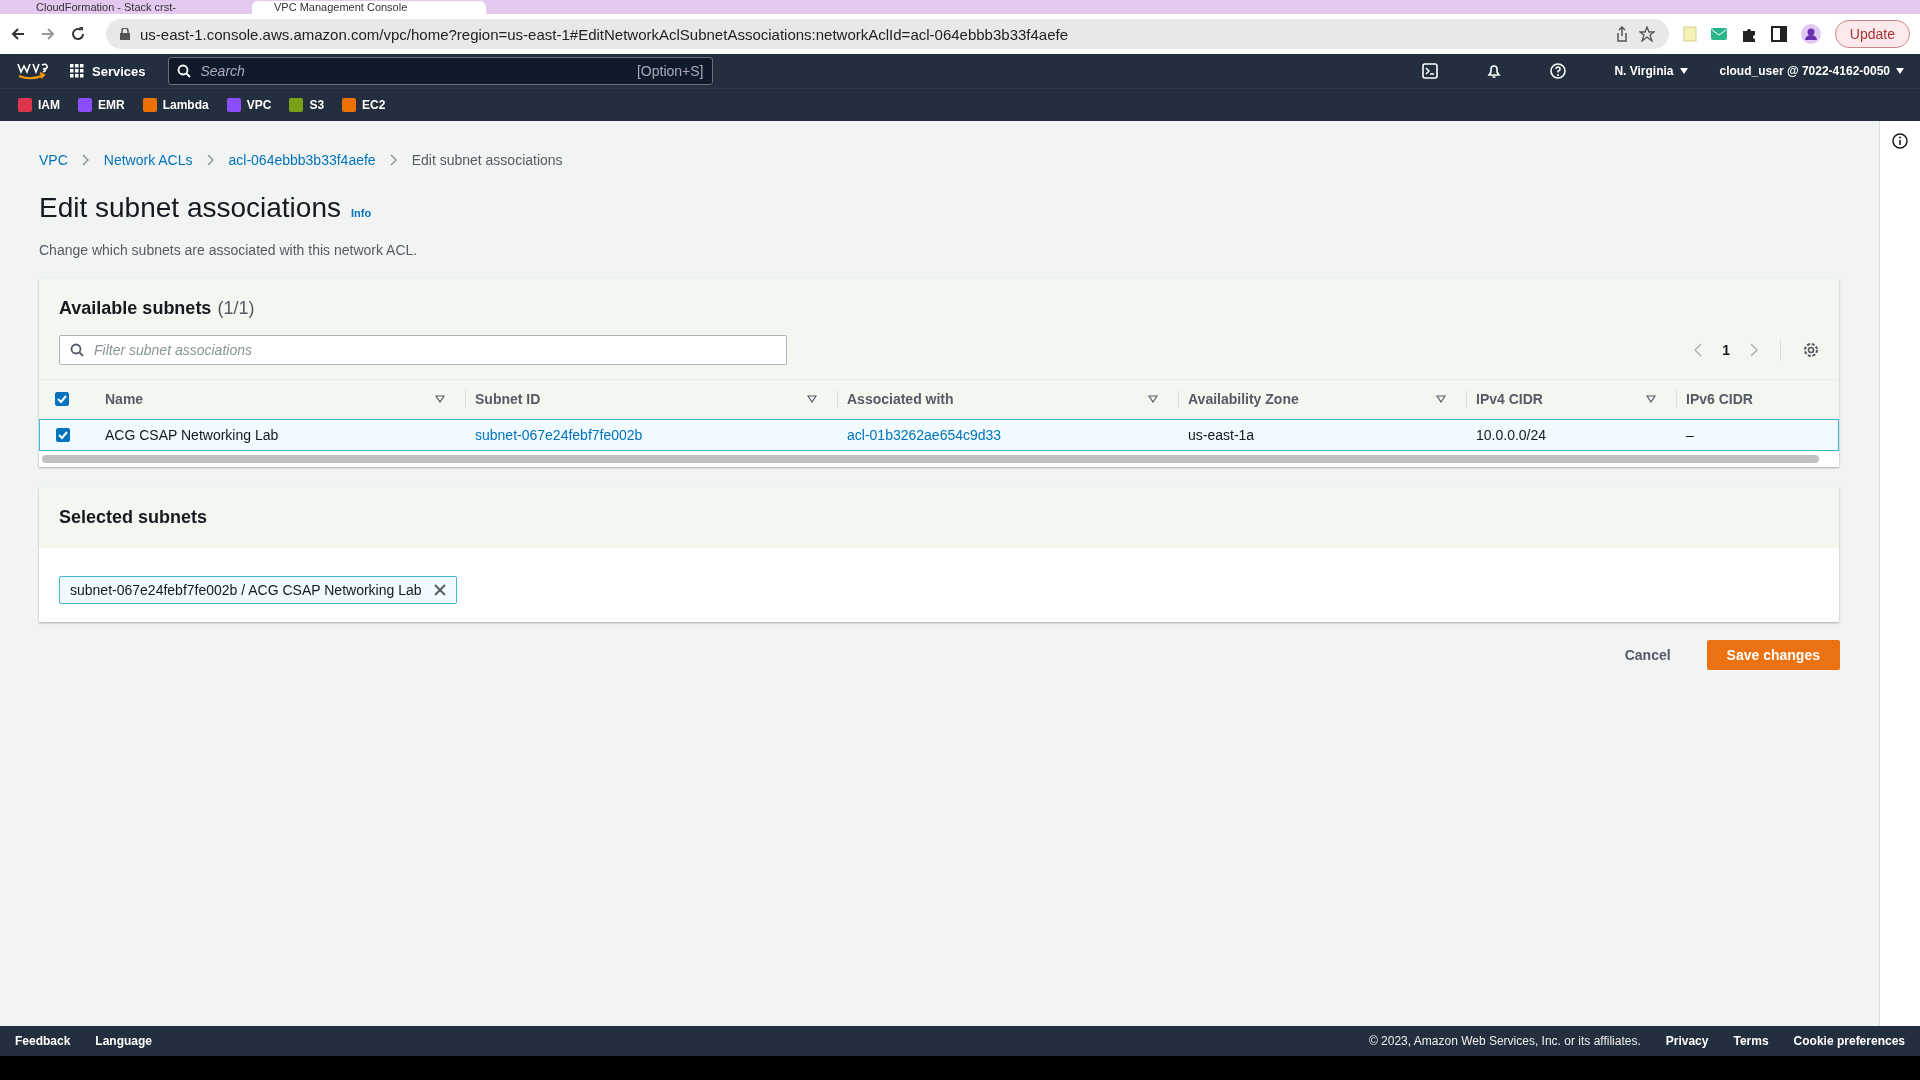 Image resolution: width=1920 pixels, height=1080 pixels. Describe the element at coordinates (108, 71) in the screenshot. I see `services-menu: Services` at that location.